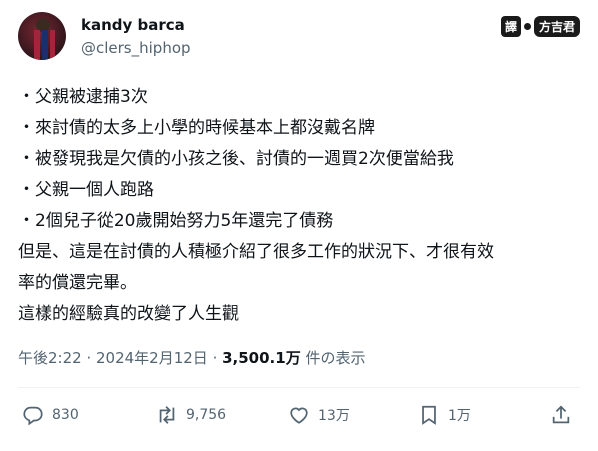 This screenshot has width=598, height=451. Describe the element at coordinates (50, 415) in the screenshot. I see `reply-button: 830` at that location.